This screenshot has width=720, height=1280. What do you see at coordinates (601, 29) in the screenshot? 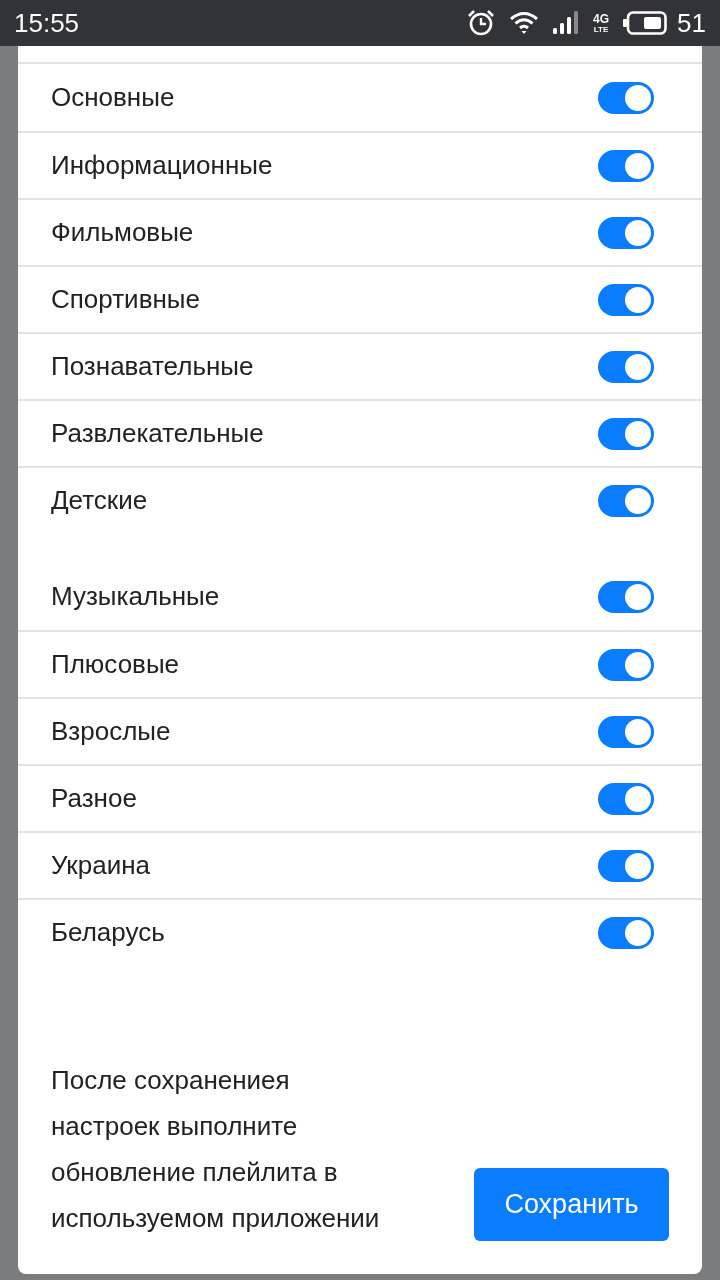
I see `network-sub-text: LTE` at bounding box center [601, 29].